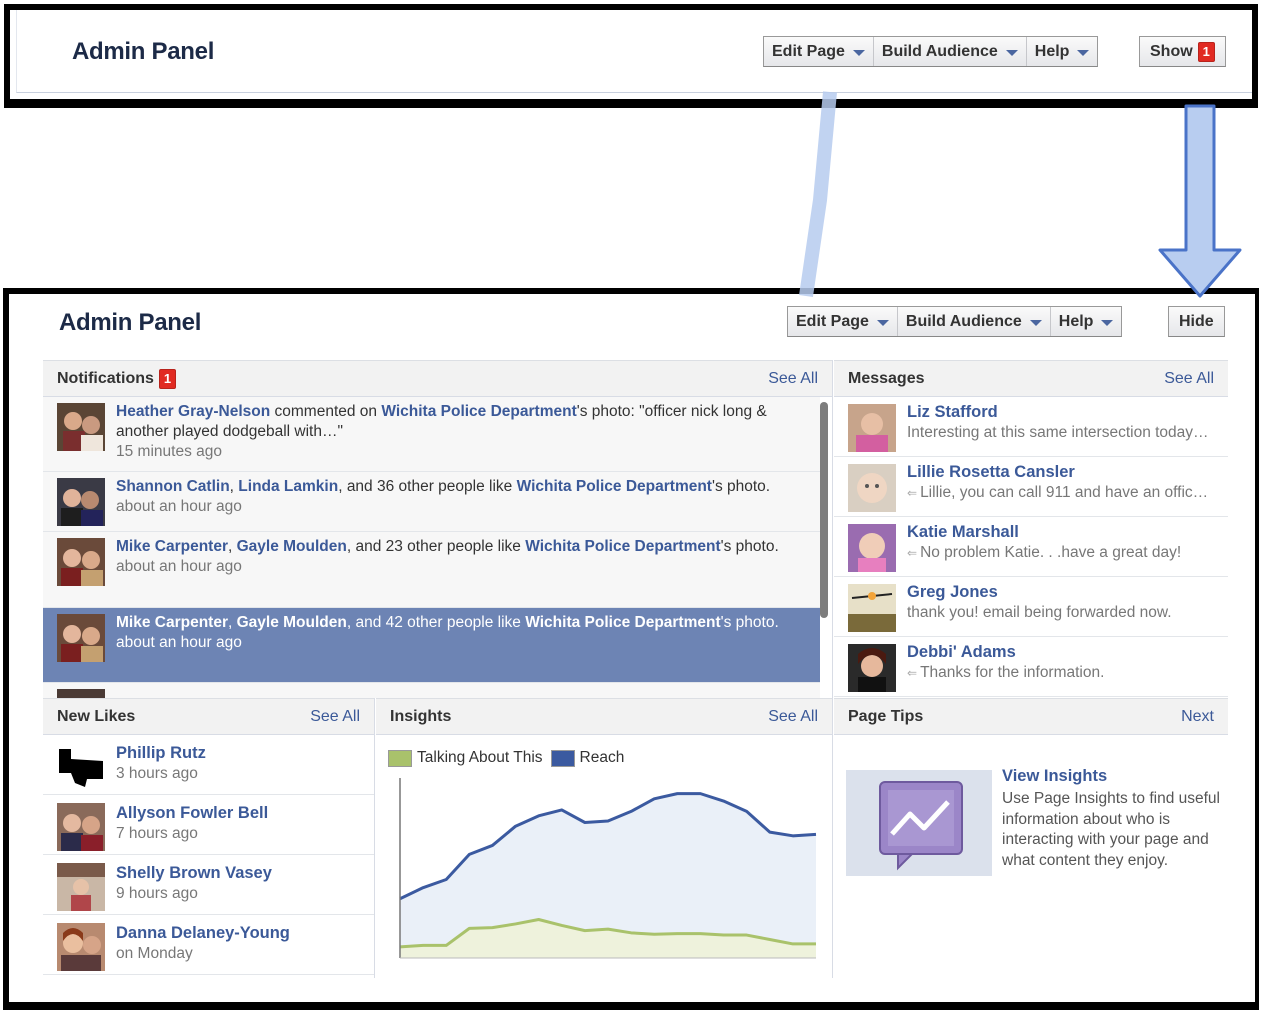 The width and height of the screenshot is (1261, 1010). Describe the element at coordinates (886, 378) in the screenshot. I see `messages-heading: Messages` at that location.